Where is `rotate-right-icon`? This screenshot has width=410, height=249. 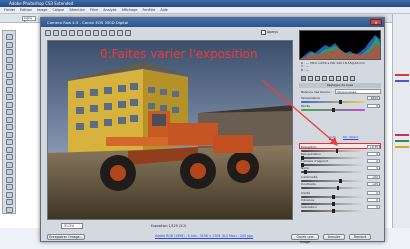 rotate-right-icon is located at coordinates (128, 33).